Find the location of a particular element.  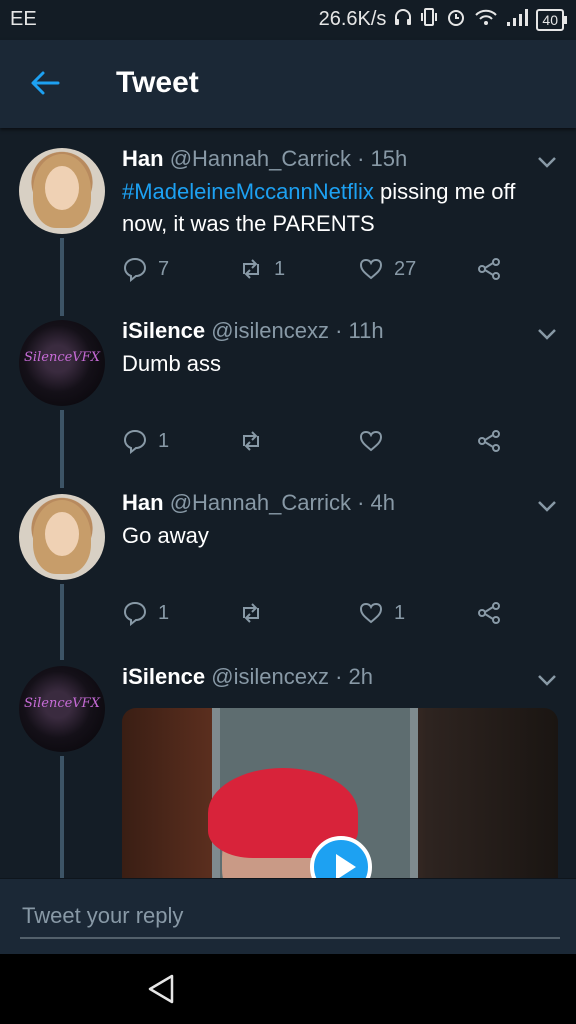

tweet-time: · 4h is located at coordinates (376, 502).